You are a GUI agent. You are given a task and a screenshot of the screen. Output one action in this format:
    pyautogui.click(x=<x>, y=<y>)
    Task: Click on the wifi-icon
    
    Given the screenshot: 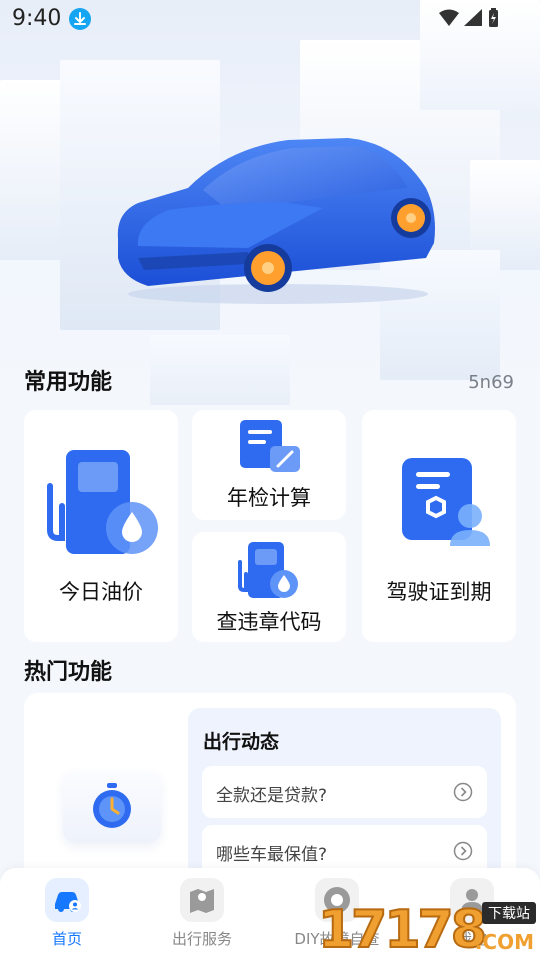 What is the action you would take?
    pyautogui.click(x=449, y=17)
    